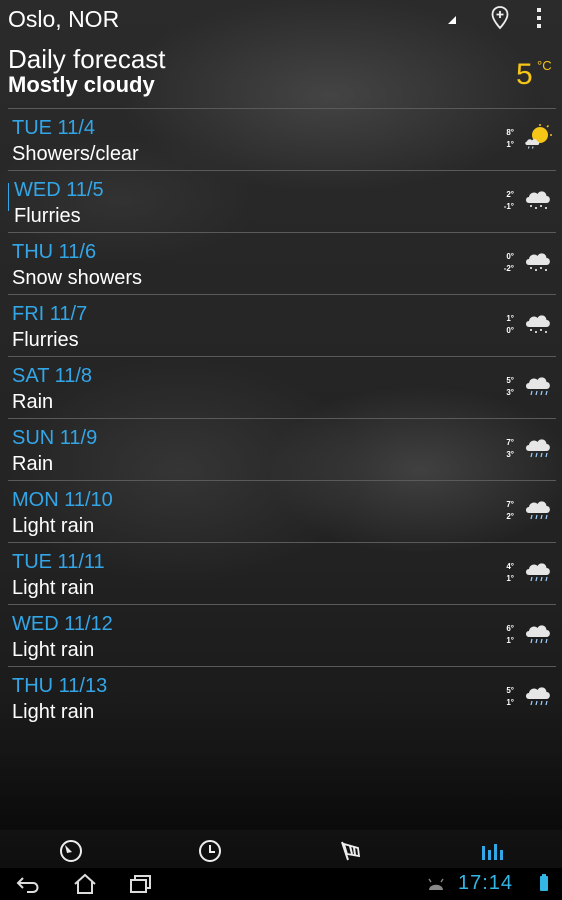 This screenshot has height=900, width=562. What do you see at coordinates (524, 74) in the screenshot?
I see `current-temperature: 5` at bounding box center [524, 74].